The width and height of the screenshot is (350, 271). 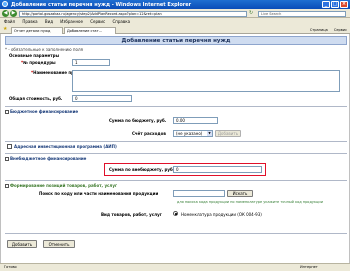 I want to click on procedure-input: 1, so click(x=91, y=62).